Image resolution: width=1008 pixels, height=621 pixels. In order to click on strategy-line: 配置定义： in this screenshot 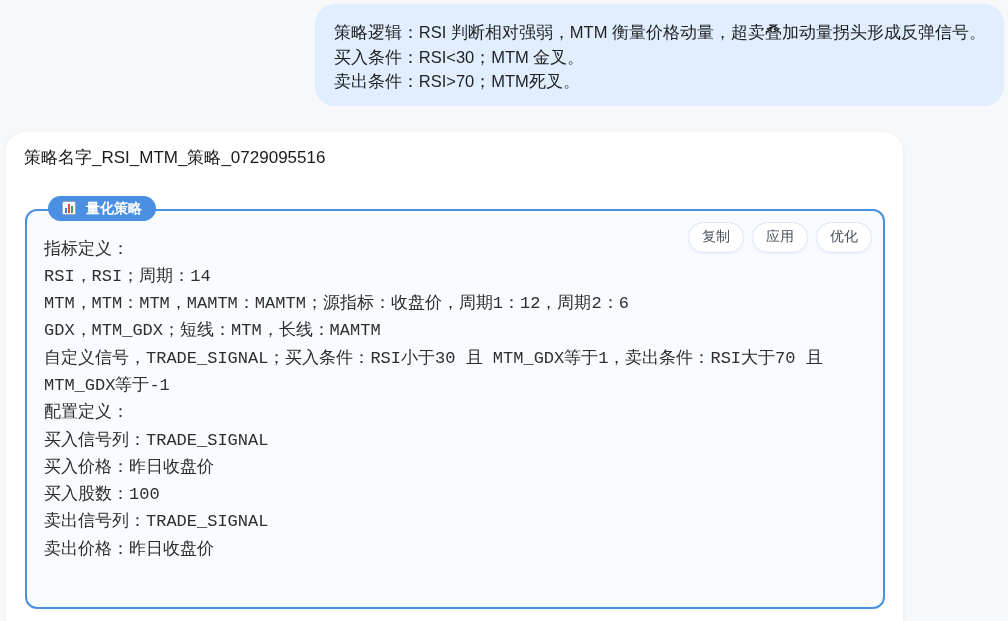, I will do `click(86, 413)`.